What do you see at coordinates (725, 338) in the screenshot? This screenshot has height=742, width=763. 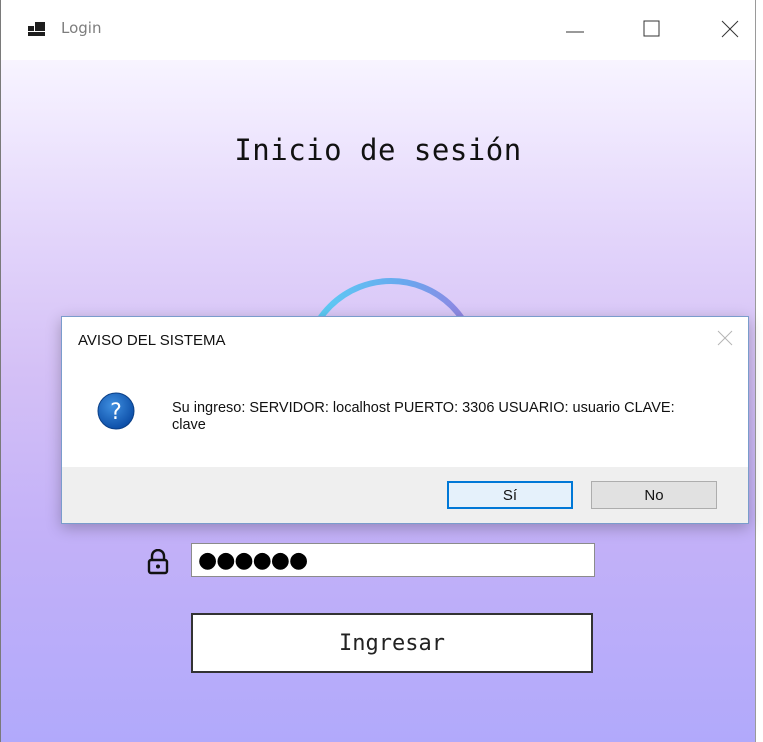 I see `dialog-close-icon` at bounding box center [725, 338].